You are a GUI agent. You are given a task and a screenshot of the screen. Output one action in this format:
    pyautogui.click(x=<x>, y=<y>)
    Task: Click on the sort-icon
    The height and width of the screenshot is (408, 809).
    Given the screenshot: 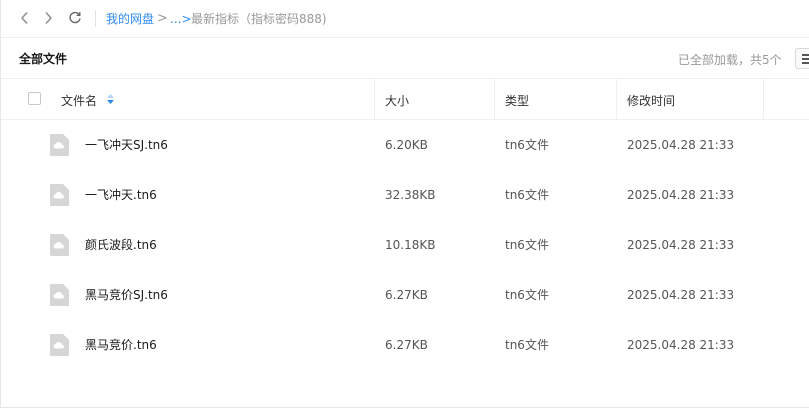 What is the action you would take?
    pyautogui.click(x=110, y=99)
    